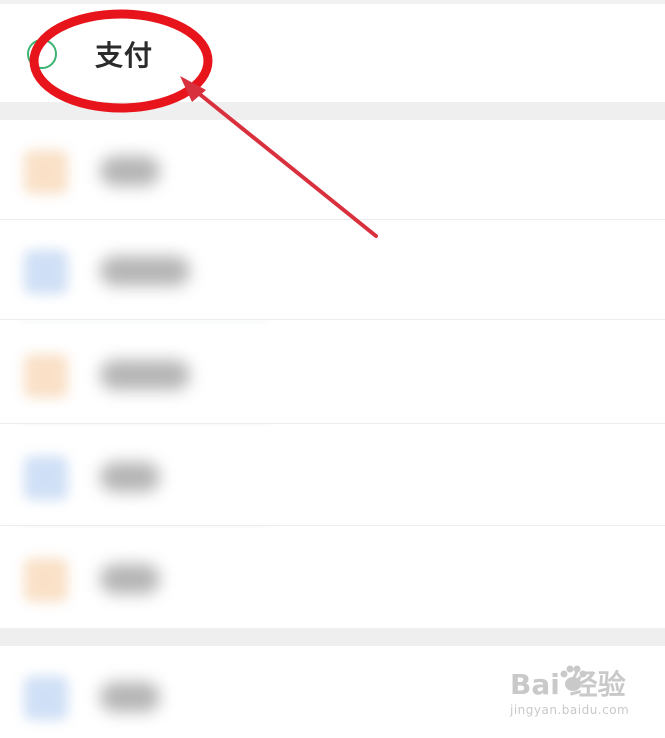 The height and width of the screenshot is (738, 665). Describe the element at coordinates (570, 710) in the screenshot. I see `watermark-url: jingyan.baidu.com` at that location.